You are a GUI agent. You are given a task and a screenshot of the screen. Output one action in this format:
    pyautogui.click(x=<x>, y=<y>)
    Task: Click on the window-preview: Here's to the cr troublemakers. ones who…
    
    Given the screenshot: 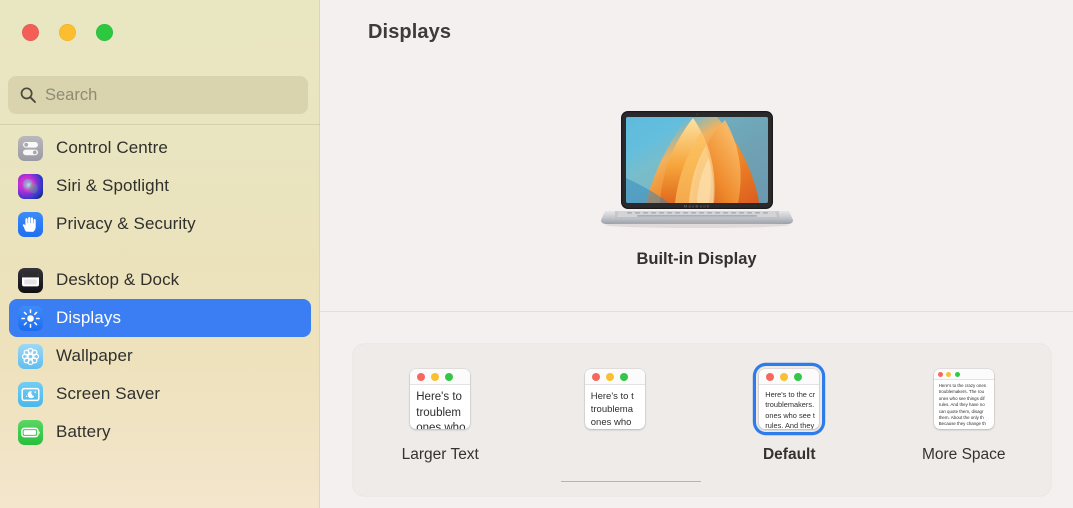 What is the action you would take?
    pyautogui.click(x=789, y=399)
    